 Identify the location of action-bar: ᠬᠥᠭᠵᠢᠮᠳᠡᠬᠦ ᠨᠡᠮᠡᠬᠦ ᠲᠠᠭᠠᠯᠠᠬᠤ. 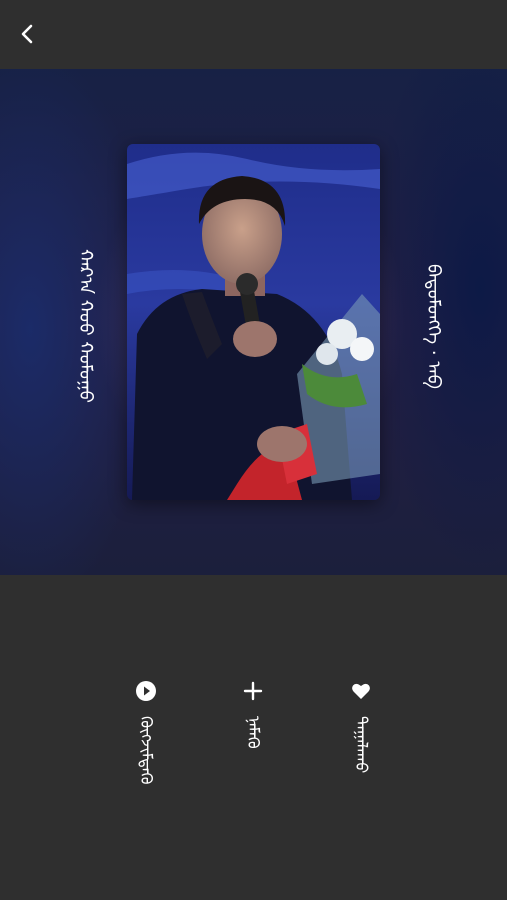
(253, 740).